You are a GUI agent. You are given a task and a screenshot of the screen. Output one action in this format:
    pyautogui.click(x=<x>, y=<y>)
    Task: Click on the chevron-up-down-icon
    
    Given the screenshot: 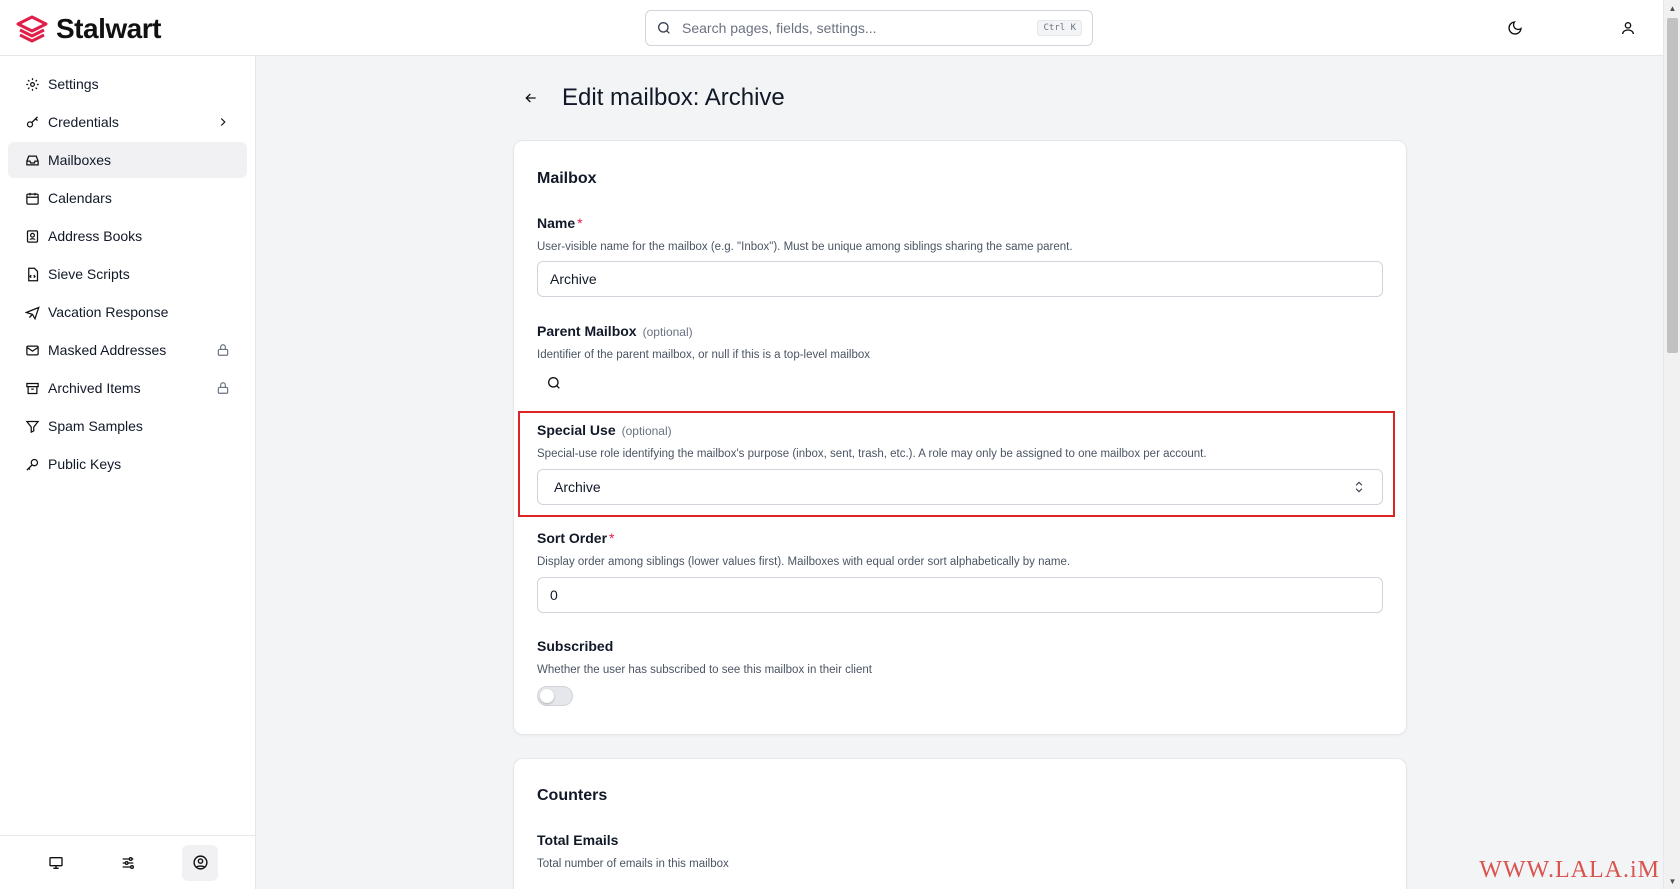 What is the action you would take?
    pyautogui.click(x=1359, y=487)
    